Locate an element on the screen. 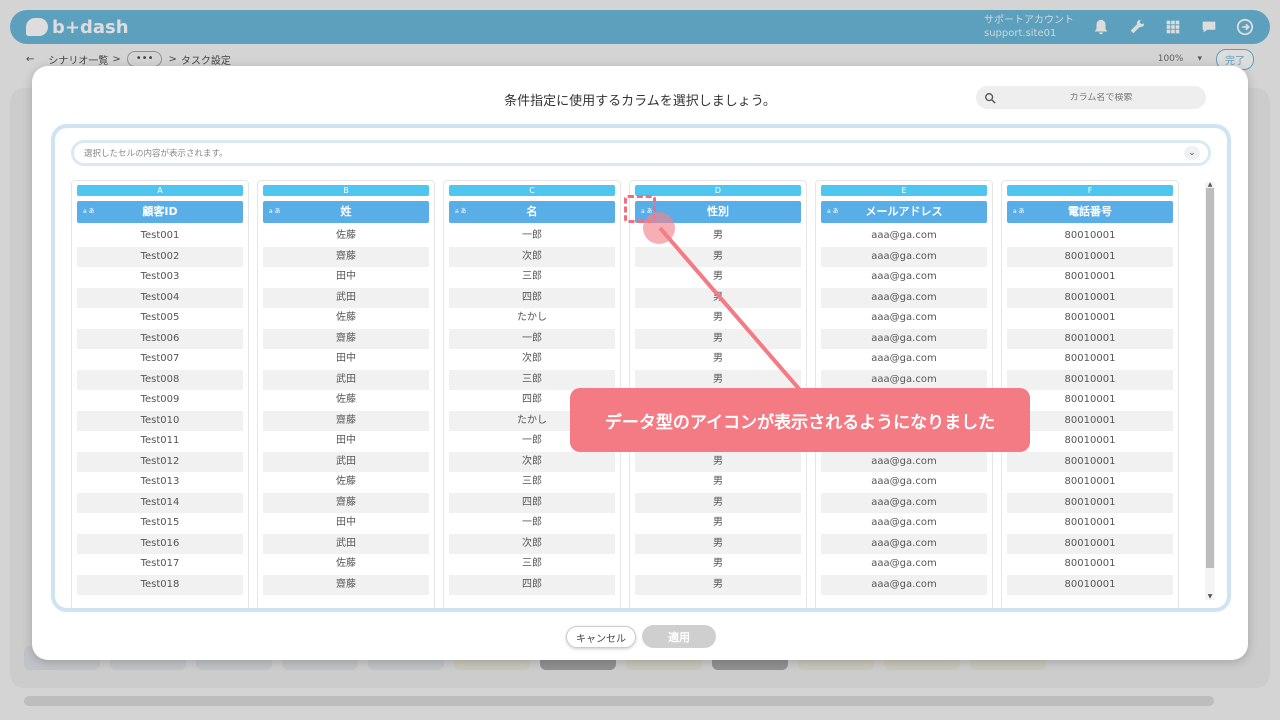 This screenshot has height=720, width=1280. annotation-callout: データ型のアイコンが表示されるようになりました is located at coordinates (800, 420).